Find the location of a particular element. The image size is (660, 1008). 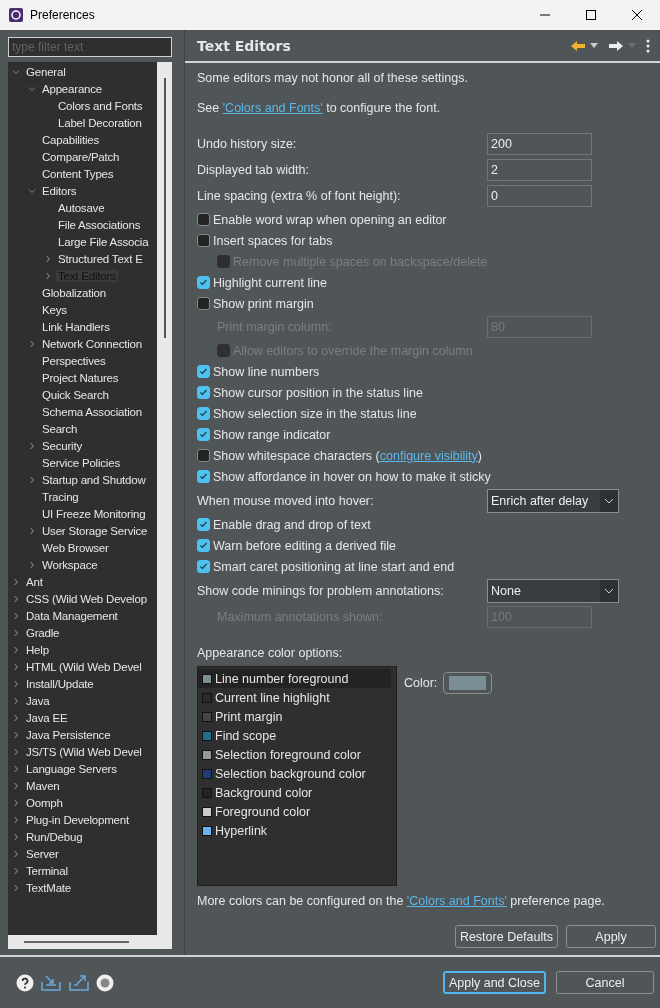

close-icon is located at coordinates (637, 15).